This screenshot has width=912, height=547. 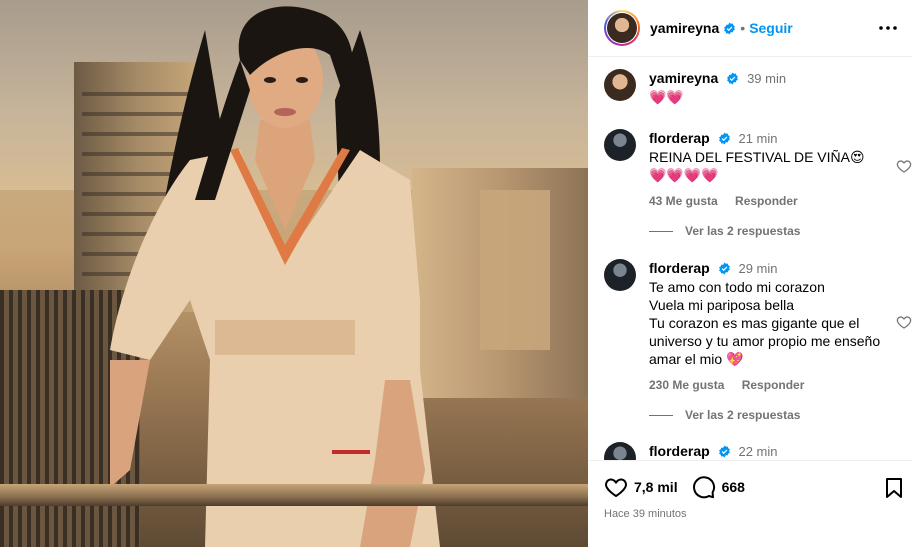 I want to click on comment-item: florderap 22 min, so click(x=754, y=451).